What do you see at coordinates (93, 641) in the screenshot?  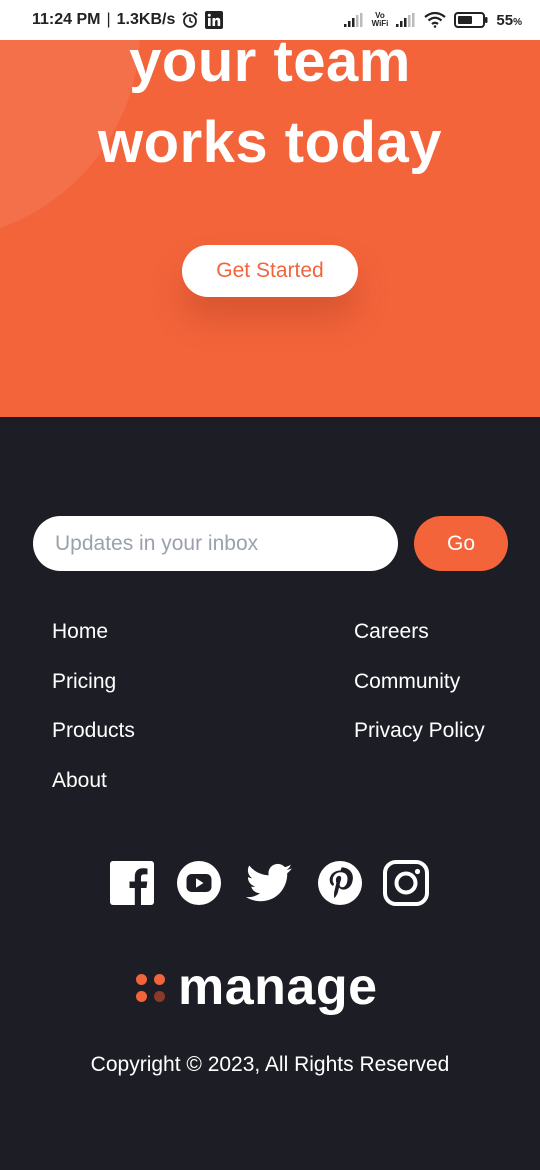 I see `footer-link-home: Home` at bounding box center [93, 641].